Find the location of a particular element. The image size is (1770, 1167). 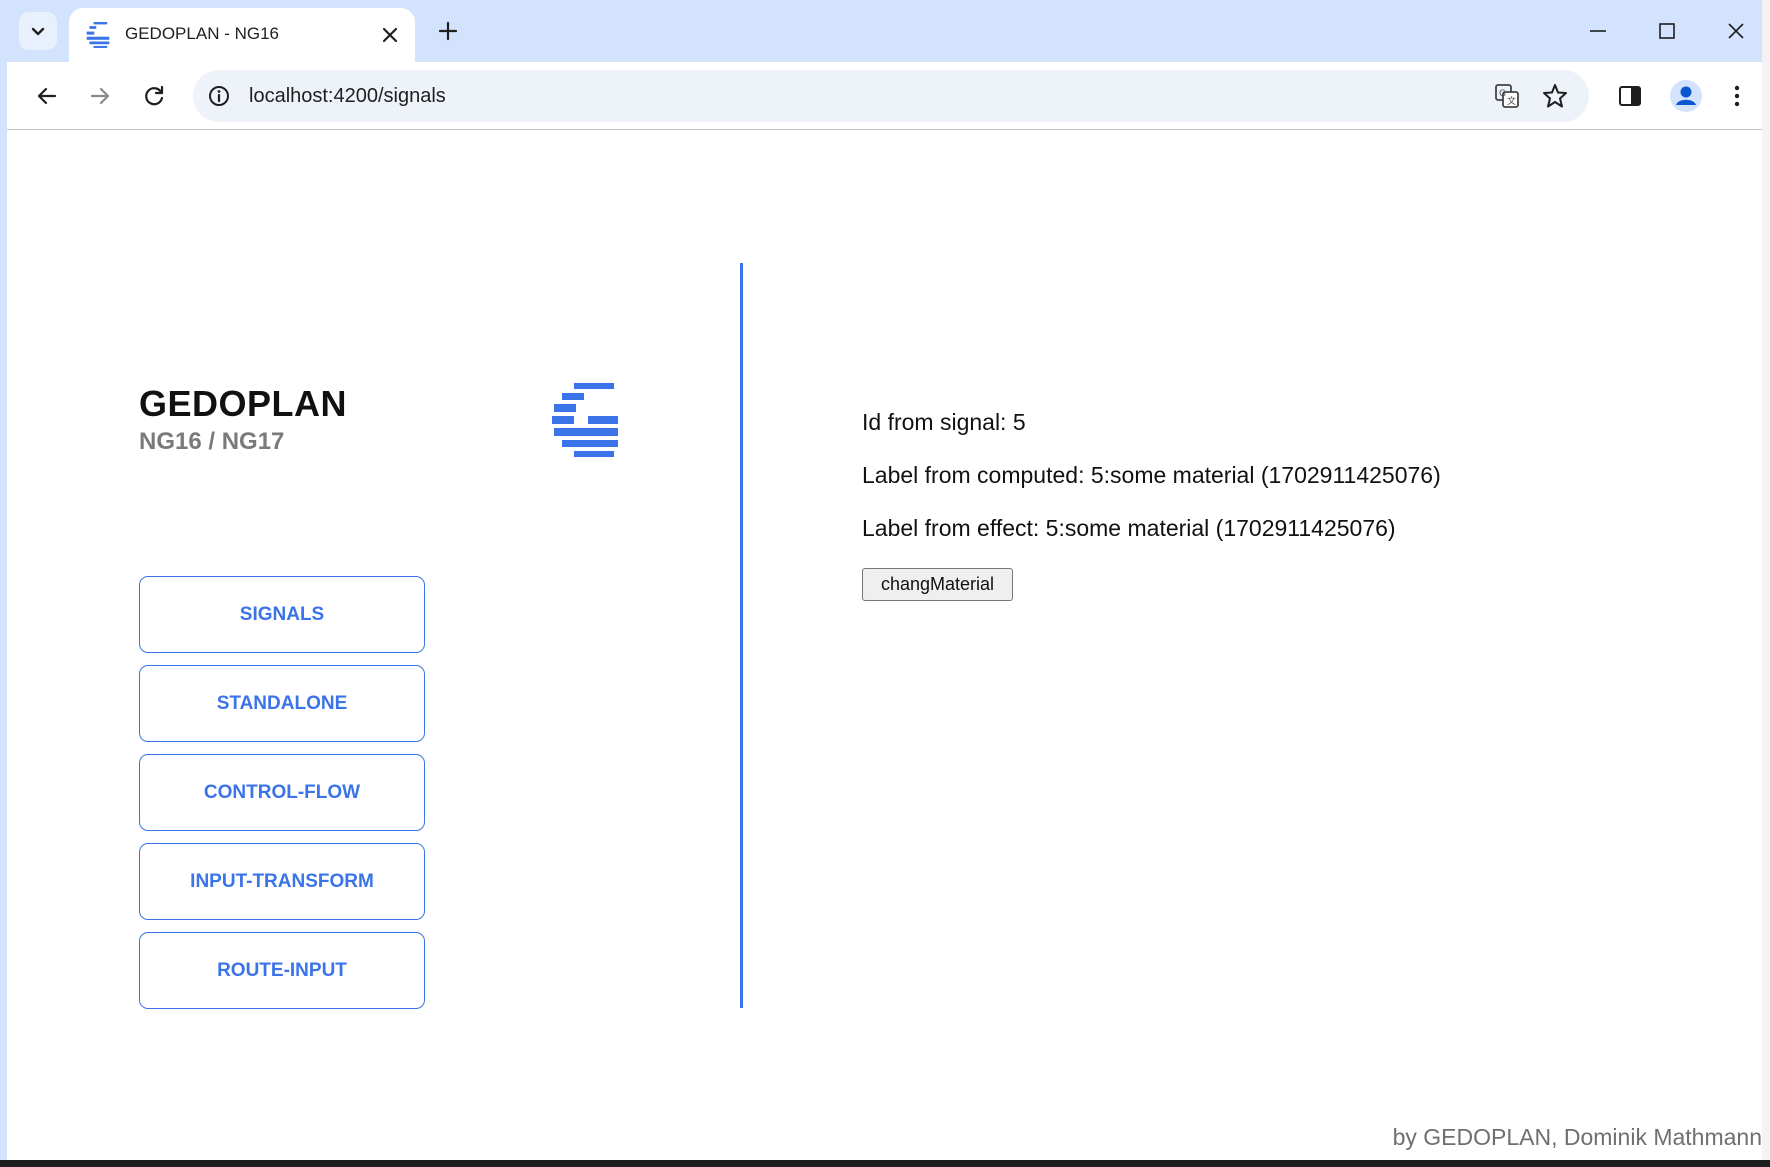

site-info-icon is located at coordinates (219, 96).